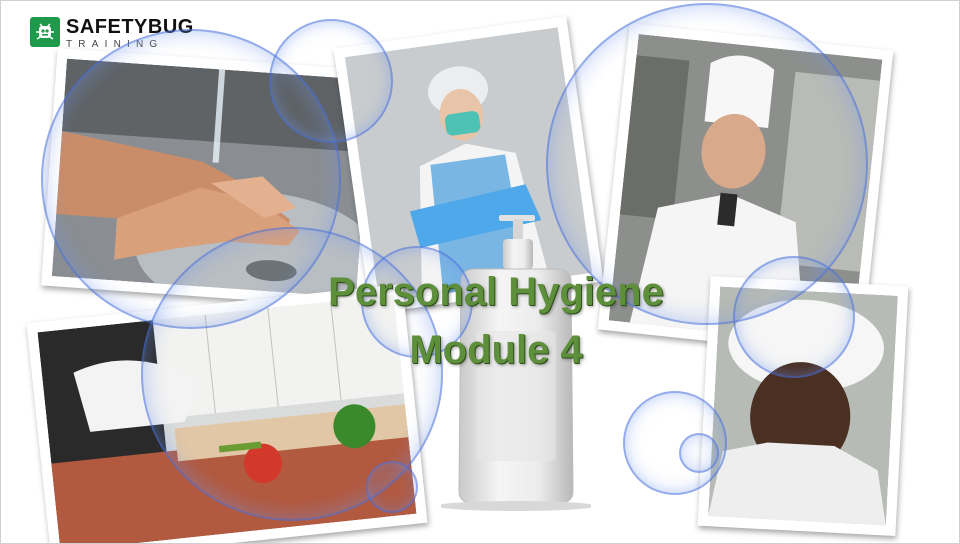 This screenshot has height=544, width=960. Describe the element at coordinates (45, 32) in the screenshot. I see `bug-icon` at that location.